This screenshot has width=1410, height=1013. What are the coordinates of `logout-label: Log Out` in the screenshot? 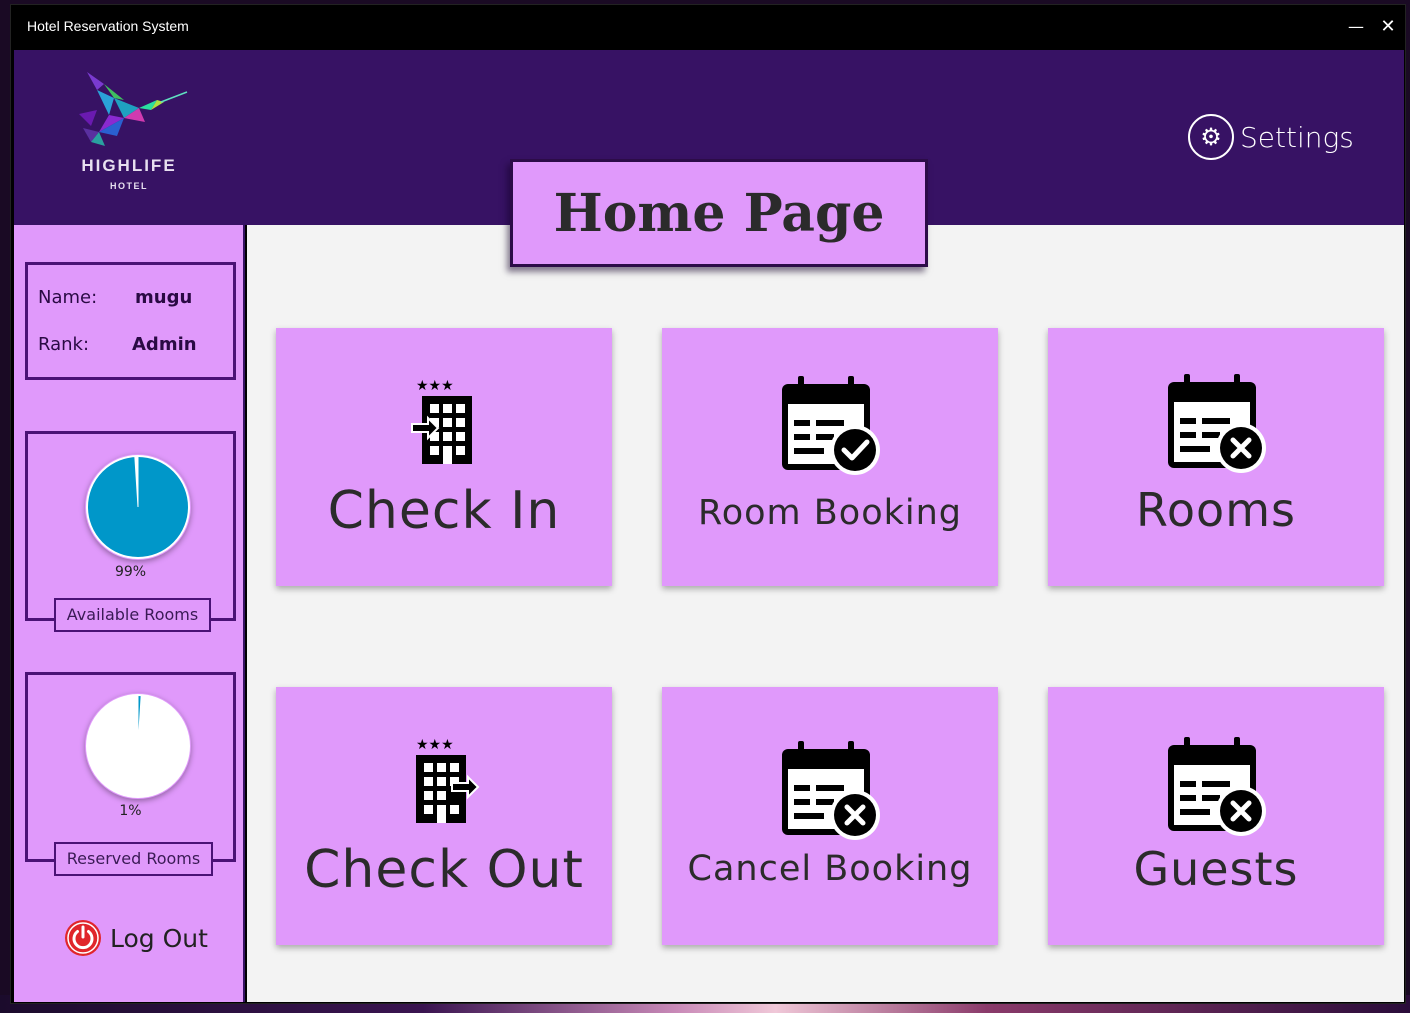 It's located at (159, 938).